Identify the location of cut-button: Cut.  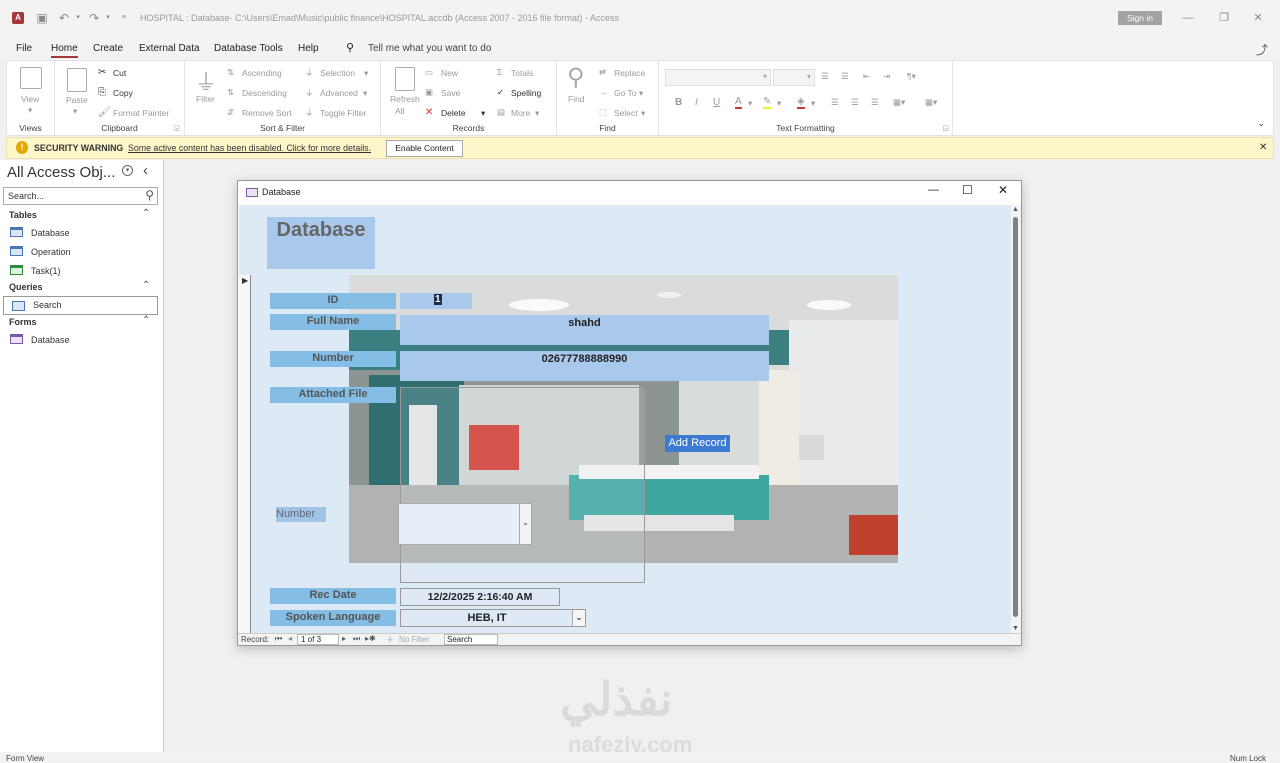
(119, 73).